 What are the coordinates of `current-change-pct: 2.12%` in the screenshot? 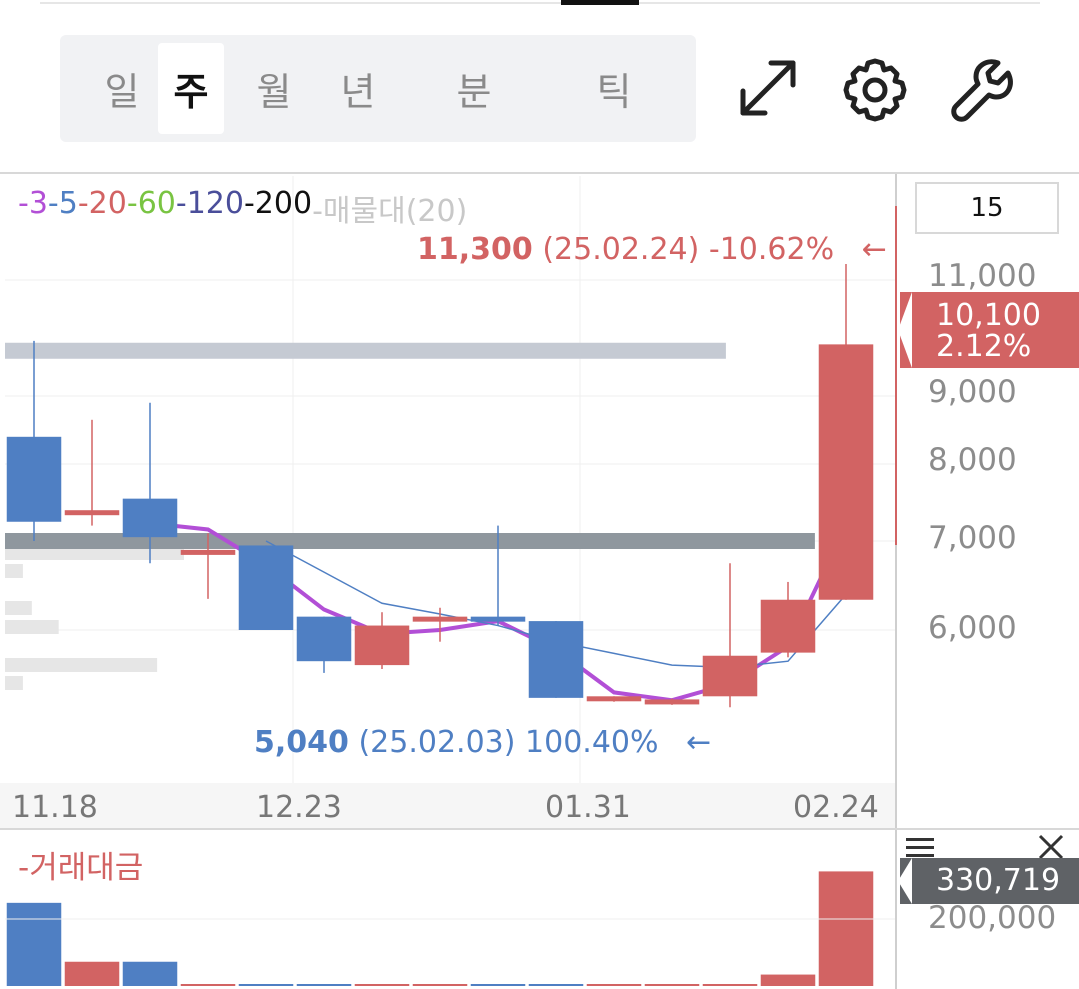 It's located at (984, 346).